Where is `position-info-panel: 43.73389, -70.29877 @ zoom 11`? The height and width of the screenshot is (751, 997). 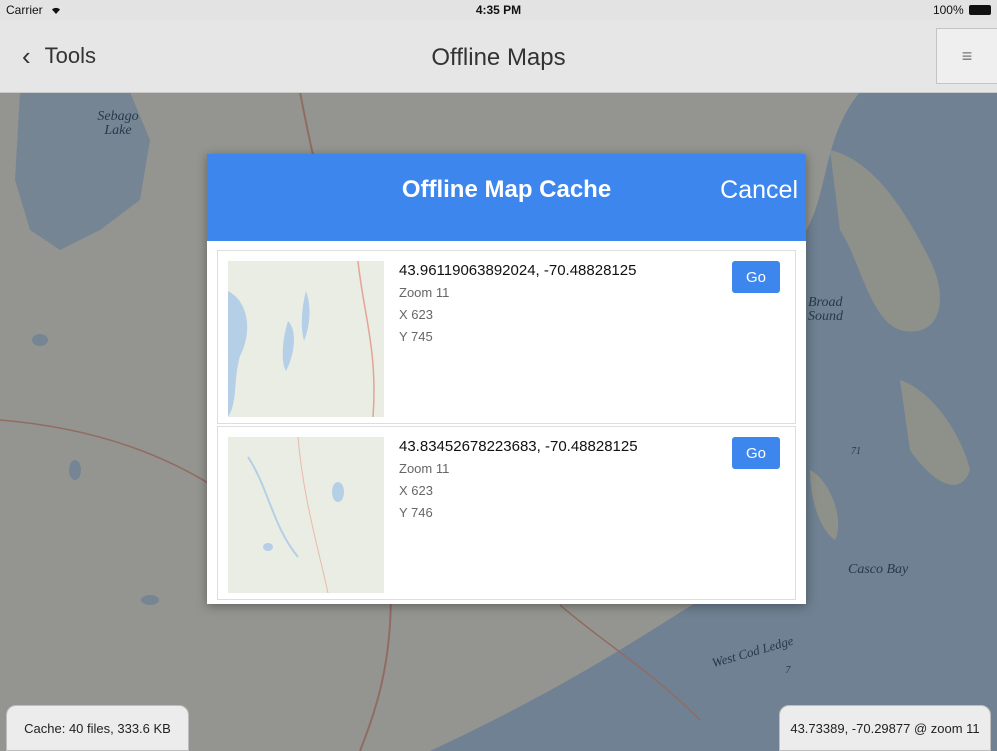 position-info-panel: 43.73389, -70.29877 @ zoom 11 is located at coordinates (885, 728).